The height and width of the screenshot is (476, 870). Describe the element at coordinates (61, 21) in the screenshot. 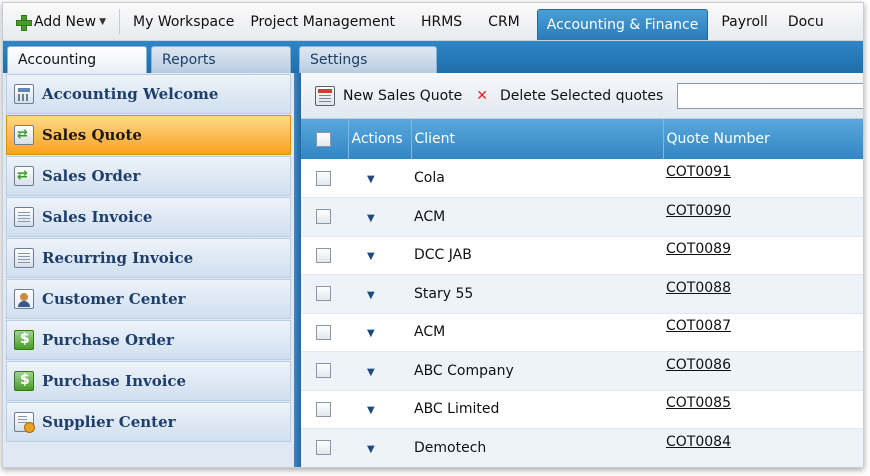

I see `add-new-button: Add New ▼` at that location.